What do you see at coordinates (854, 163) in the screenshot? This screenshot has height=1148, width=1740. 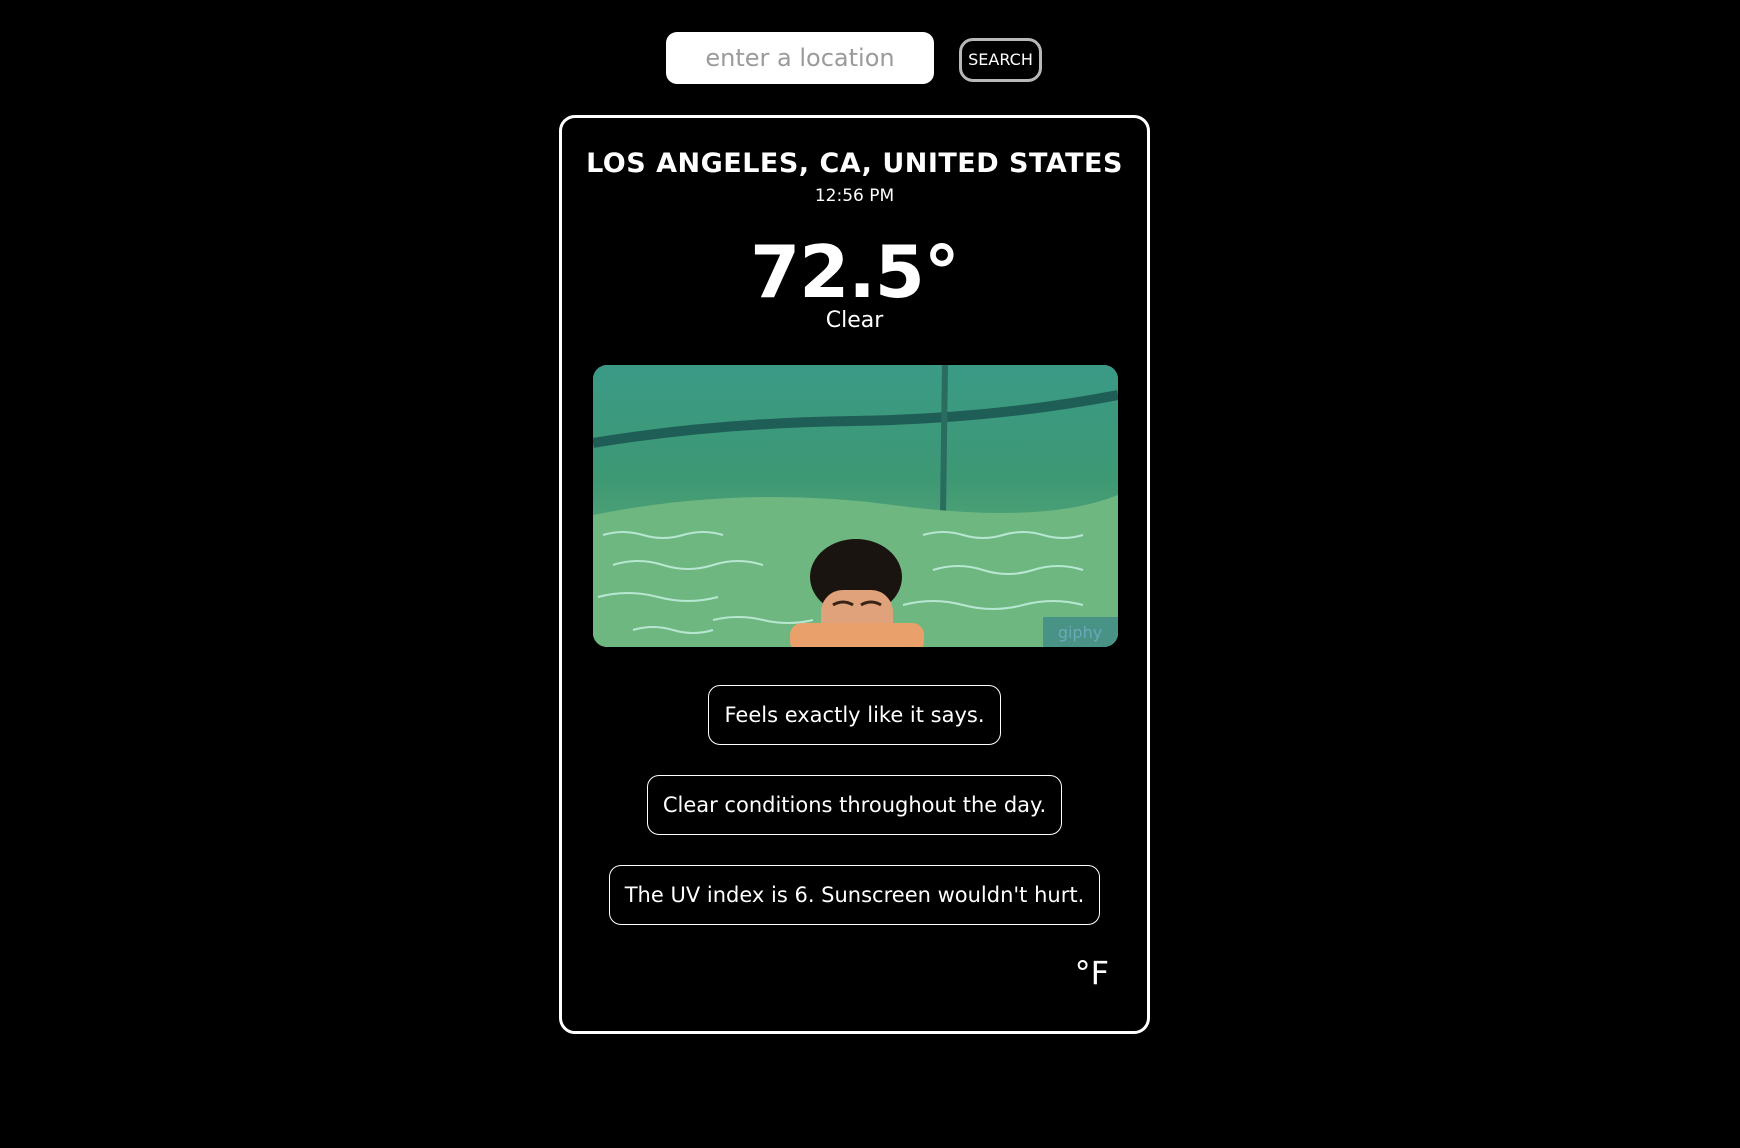 I see `location-title: LOS ANGELES, CA, UNITED STATES` at bounding box center [854, 163].